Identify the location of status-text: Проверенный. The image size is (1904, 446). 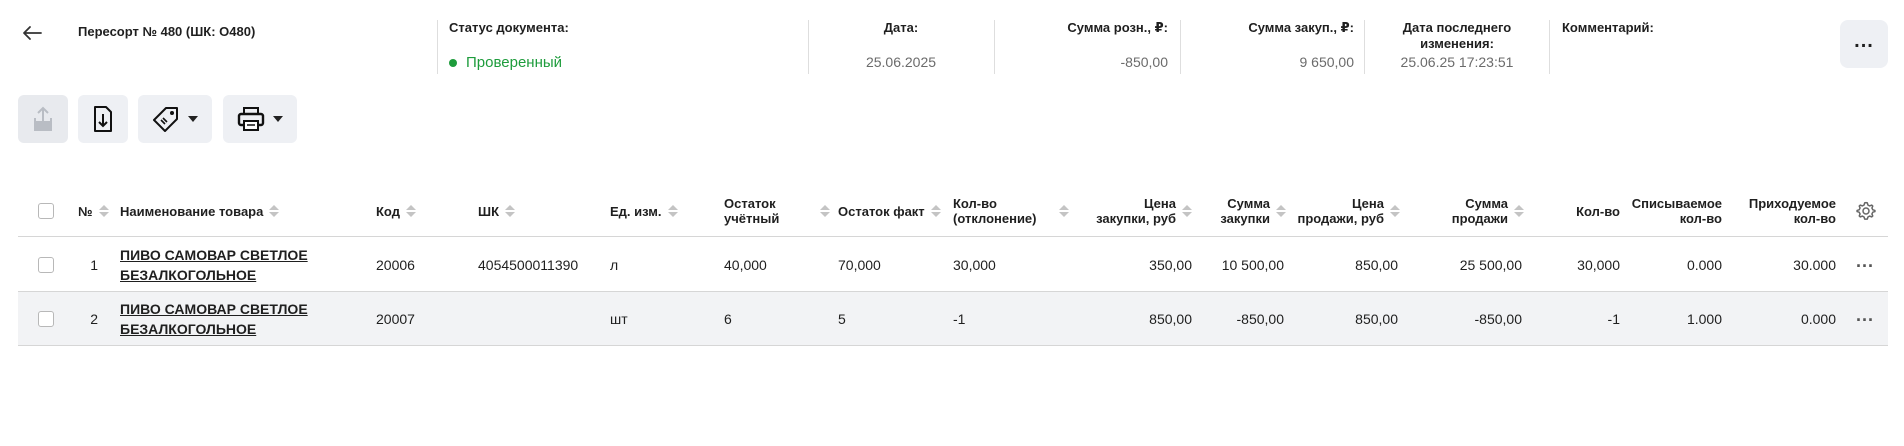
(514, 62).